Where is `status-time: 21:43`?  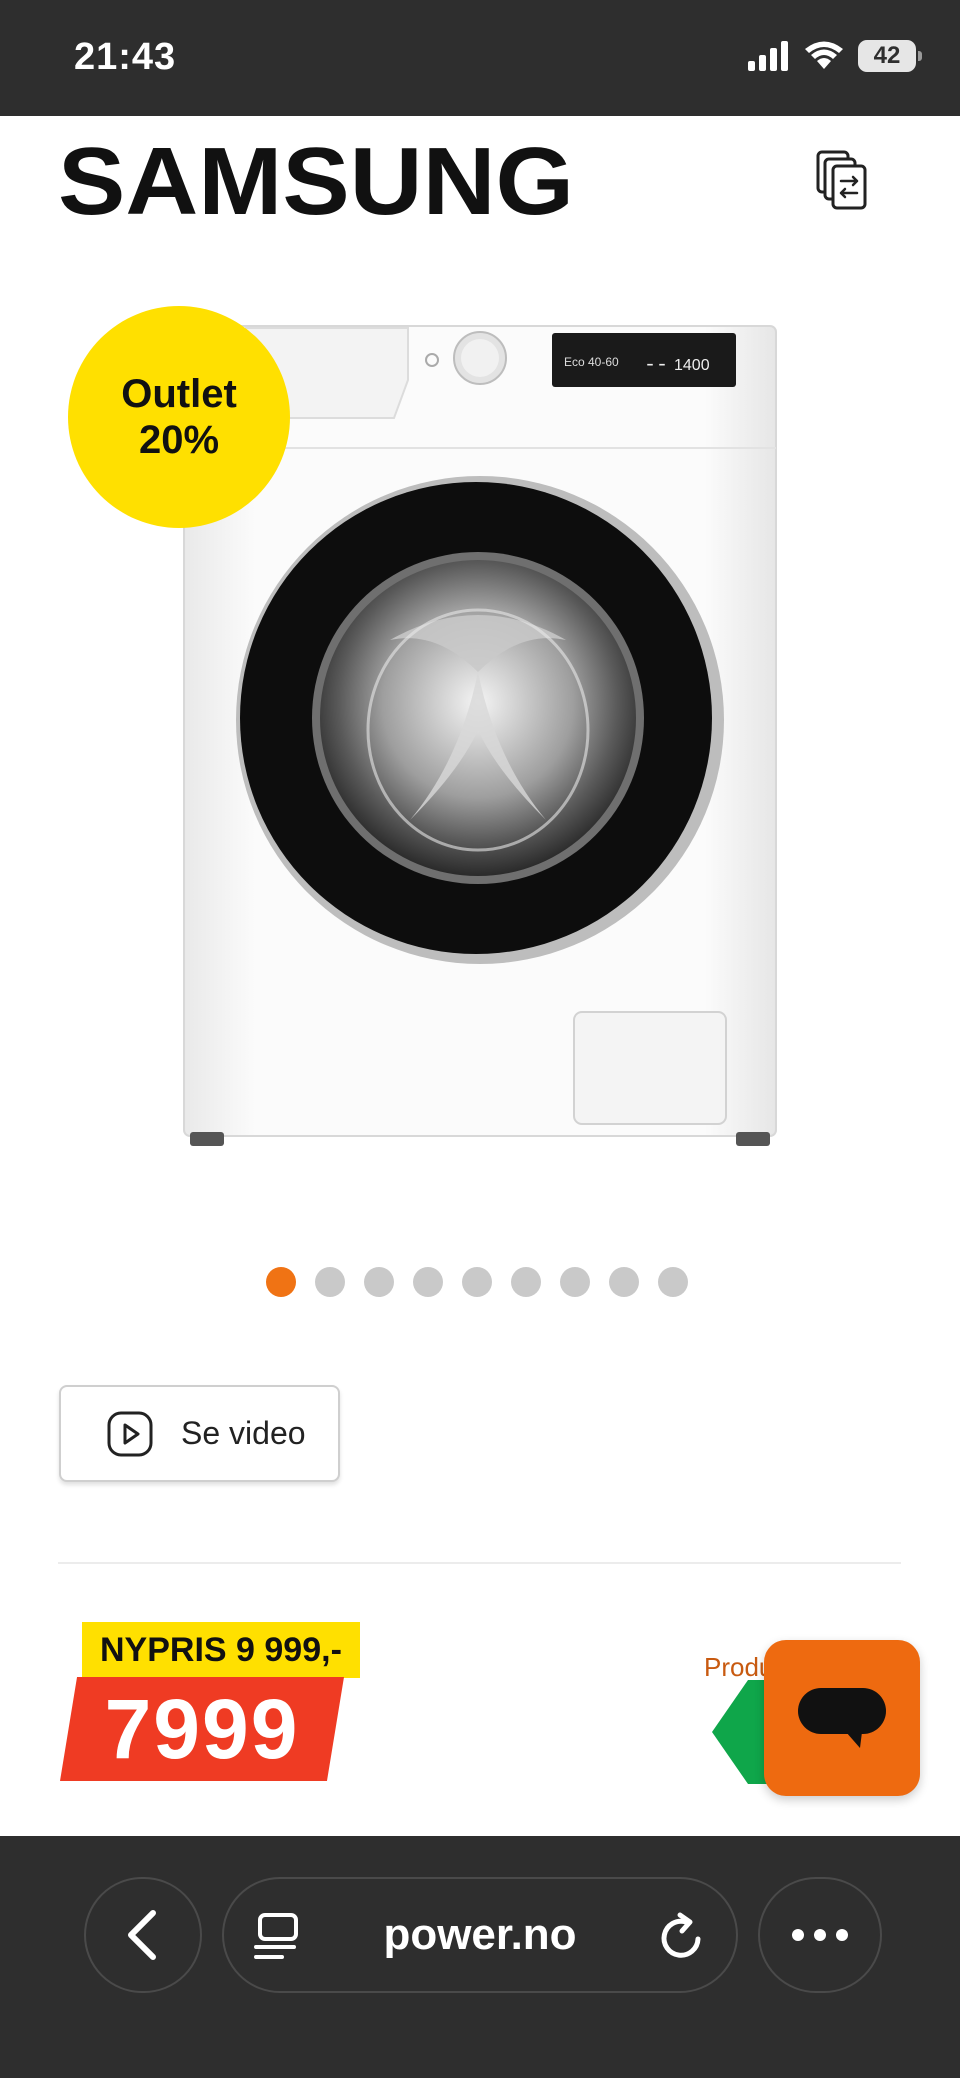
status-time: 21:43 is located at coordinates (125, 57).